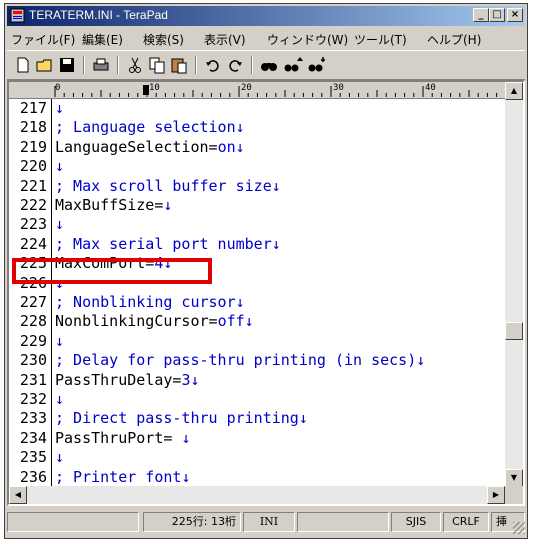 The height and width of the screenshot is (544, 534). I want to click on setting-value: off, so click(231, 321).